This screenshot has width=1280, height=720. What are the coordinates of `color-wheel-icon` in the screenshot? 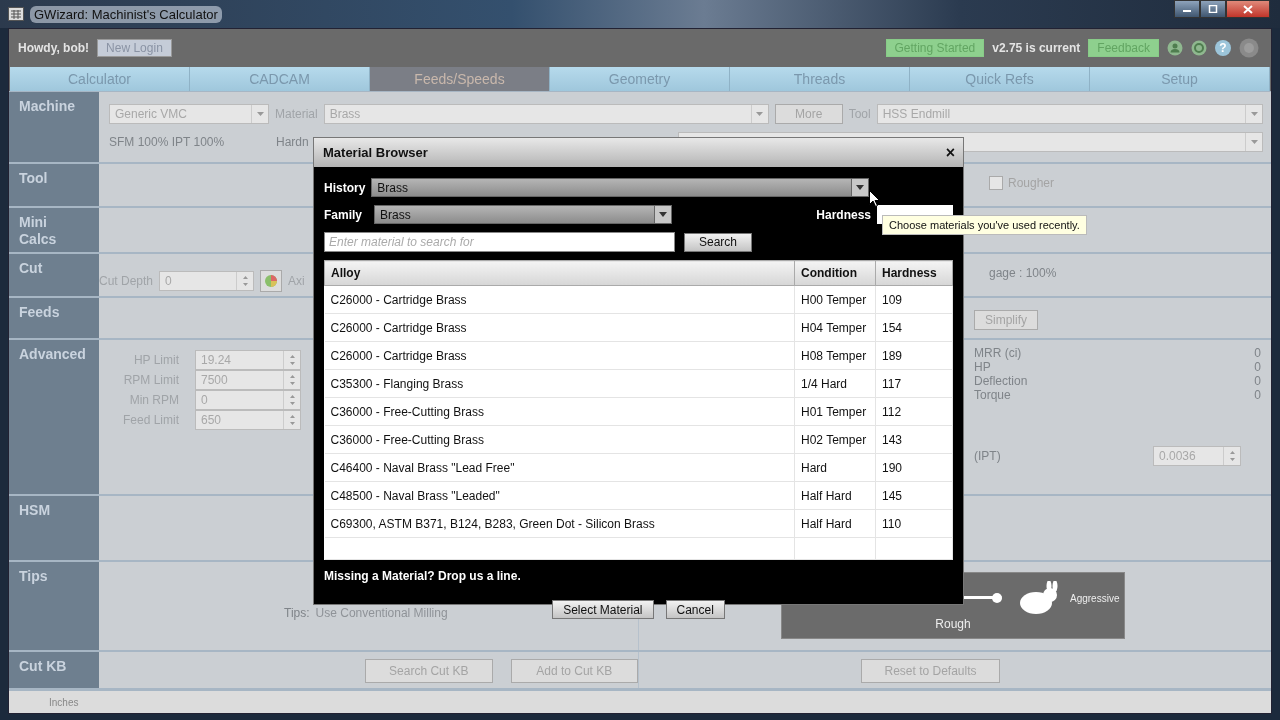 It's located at (271, 281).